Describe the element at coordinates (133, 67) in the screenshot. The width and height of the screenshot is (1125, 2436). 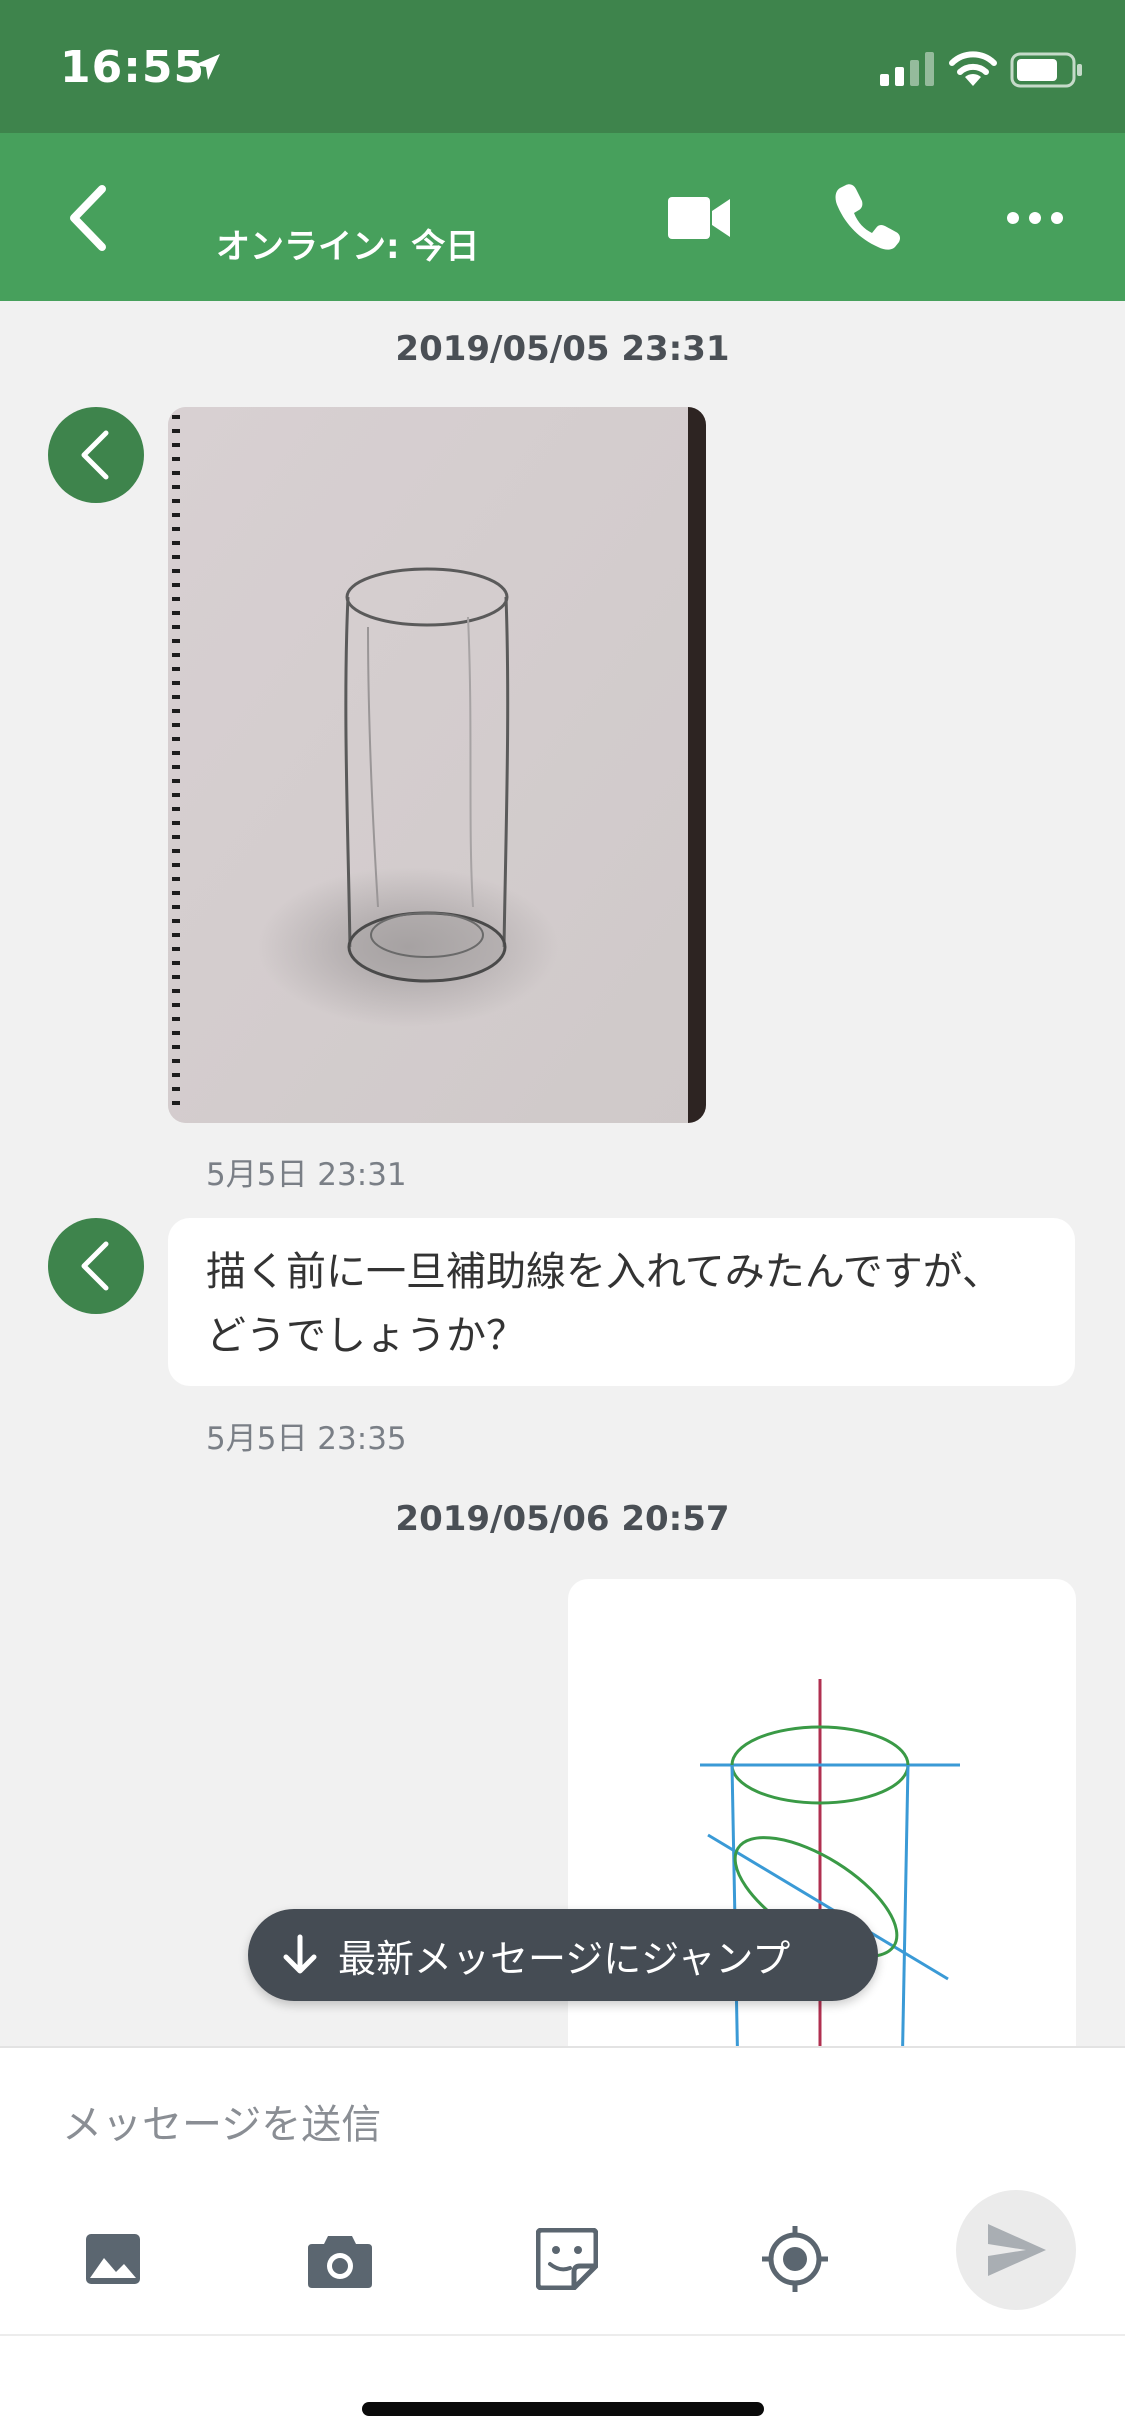
I see `status-time: 16:55` at that location.